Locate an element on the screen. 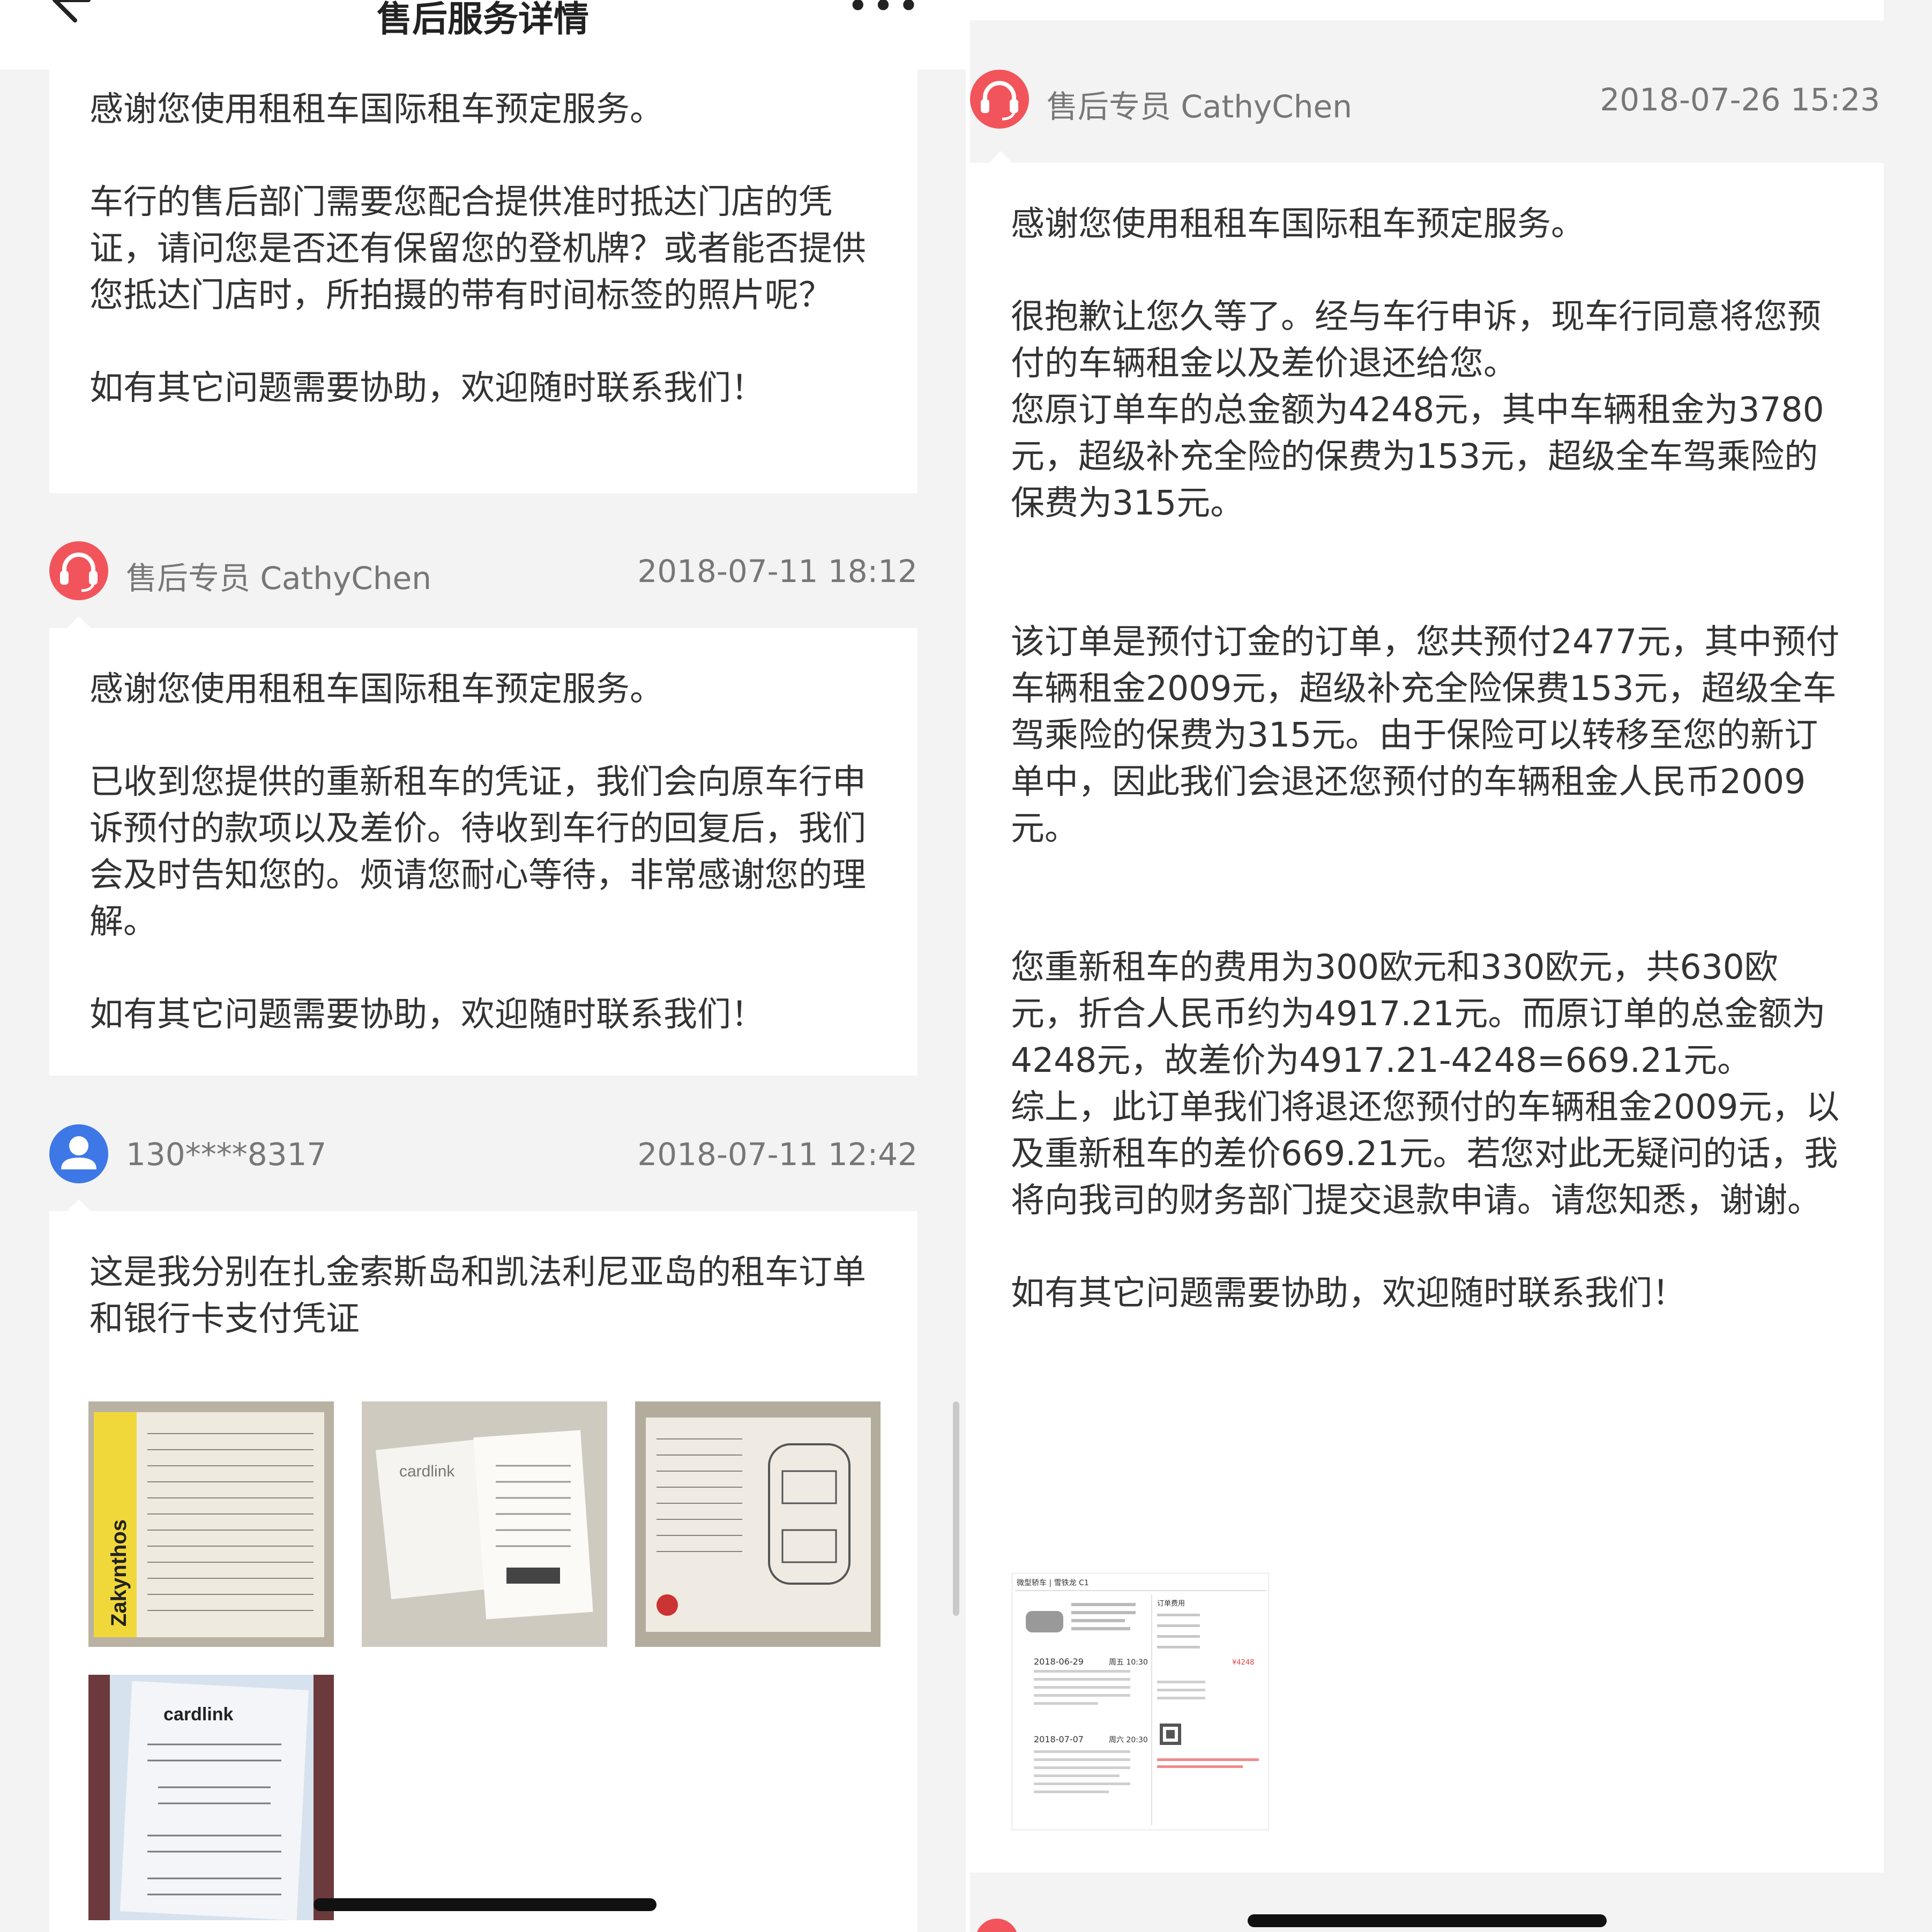  message-time: 2018-07-26 15:23 is located at coordinates (1740, 99).